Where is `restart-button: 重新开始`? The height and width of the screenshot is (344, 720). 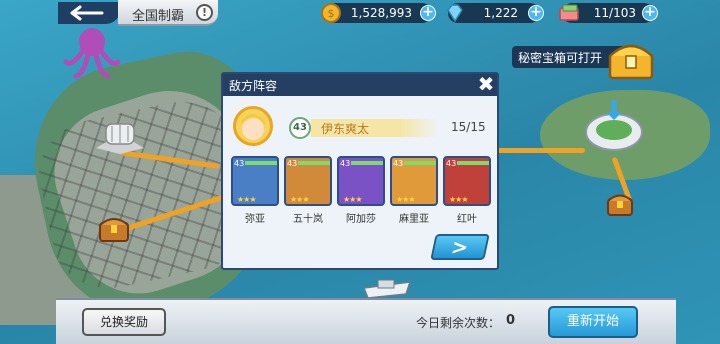 restart-button: 重新开始 is located at coordinates (593, 322).